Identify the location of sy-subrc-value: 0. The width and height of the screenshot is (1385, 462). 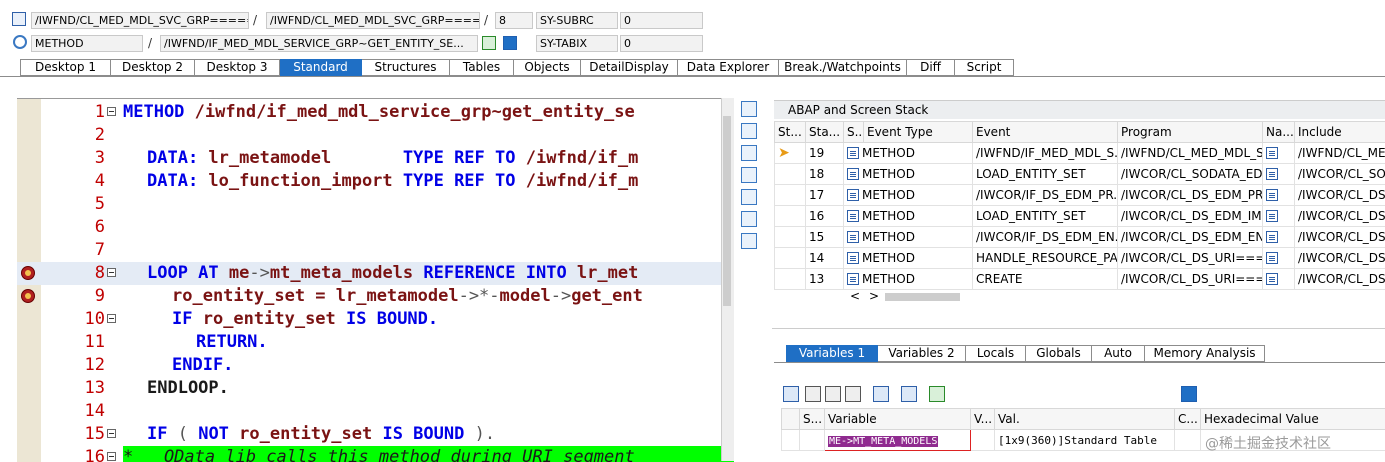
(661, 20).